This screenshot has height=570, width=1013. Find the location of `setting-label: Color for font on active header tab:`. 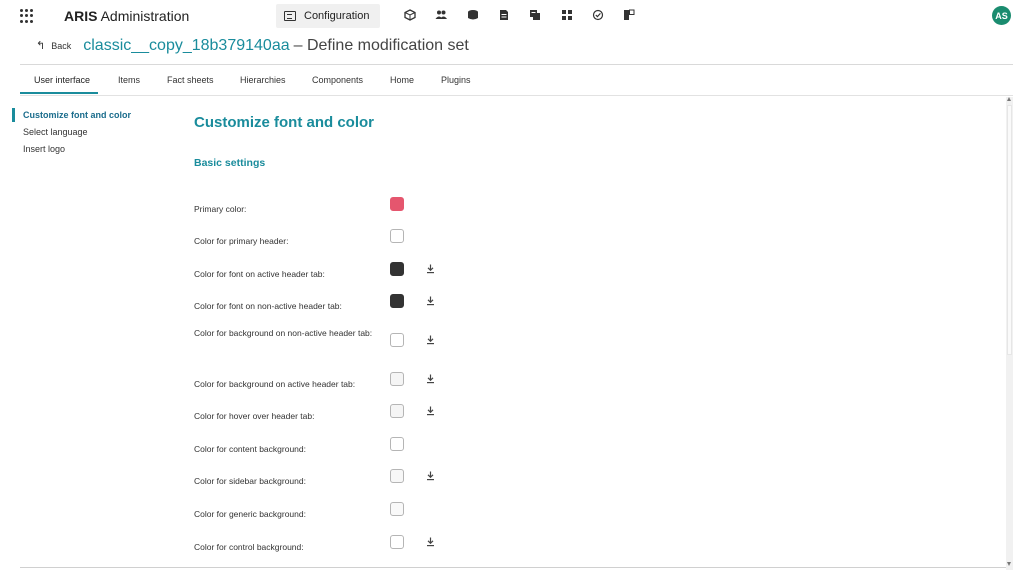

setting-label: Color for font on active header tab: is located at coordinates (259, 274).